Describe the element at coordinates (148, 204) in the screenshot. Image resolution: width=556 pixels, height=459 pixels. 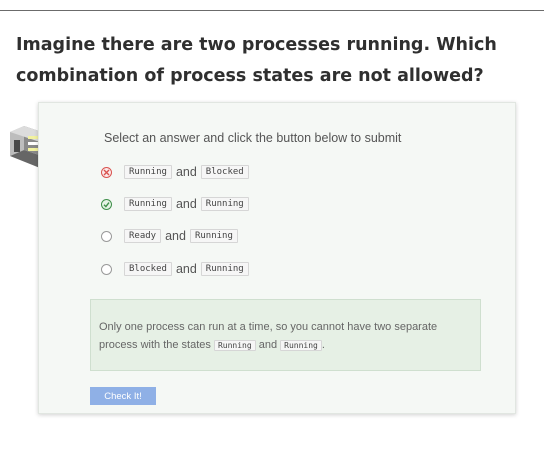
I see `option-2-state-a: Running` at that location.